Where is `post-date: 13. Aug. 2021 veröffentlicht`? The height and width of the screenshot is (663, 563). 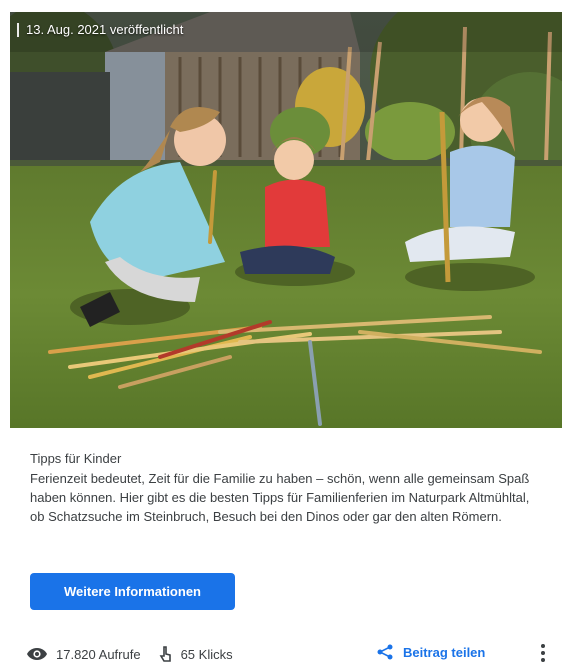
post-date: 13. Aug. 2021 veröffentlicht is located at coordinates (105, 29).